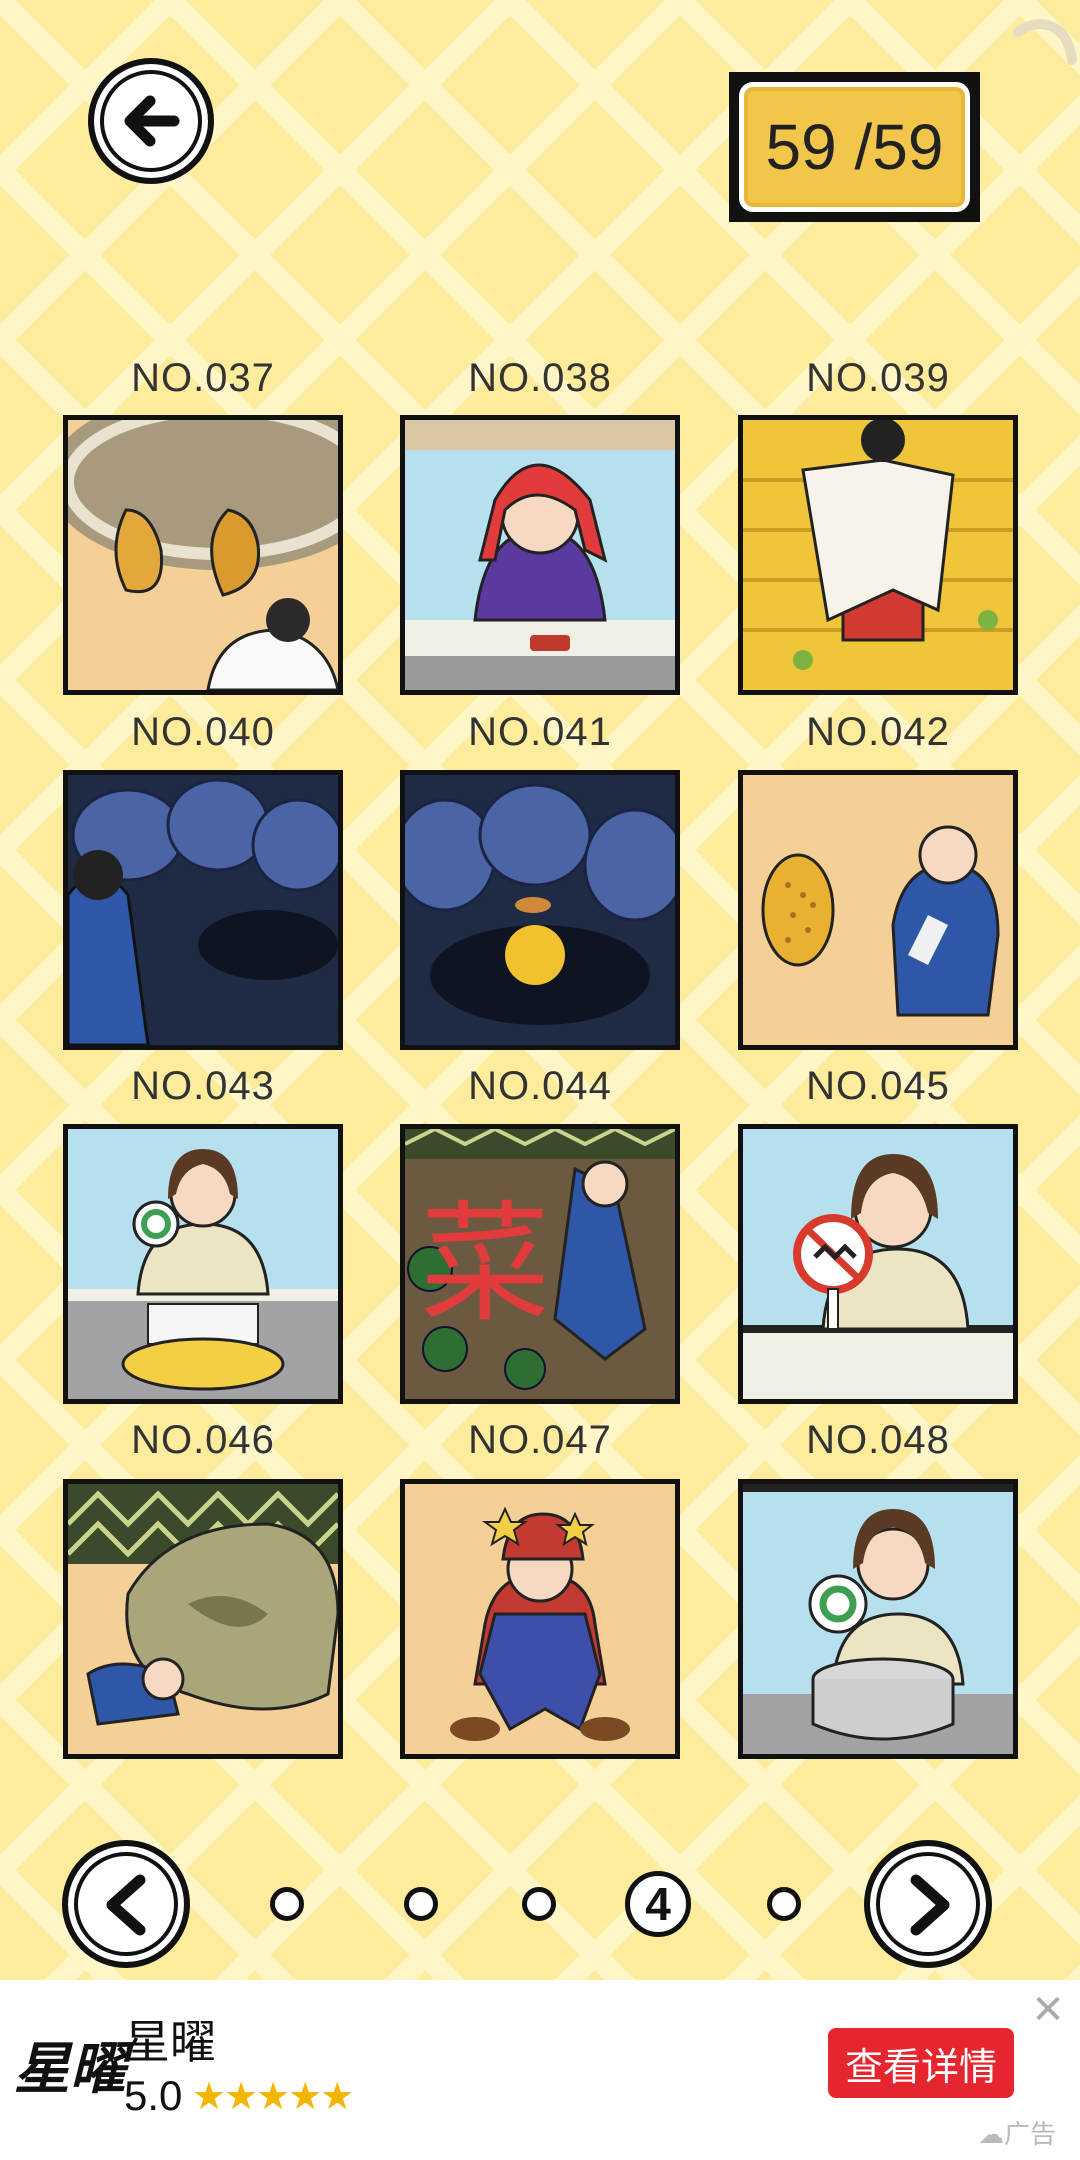 The width and height of the screenshot is (1080, 2160). I want to click on level-label: NO.047, so click(540, 1440).